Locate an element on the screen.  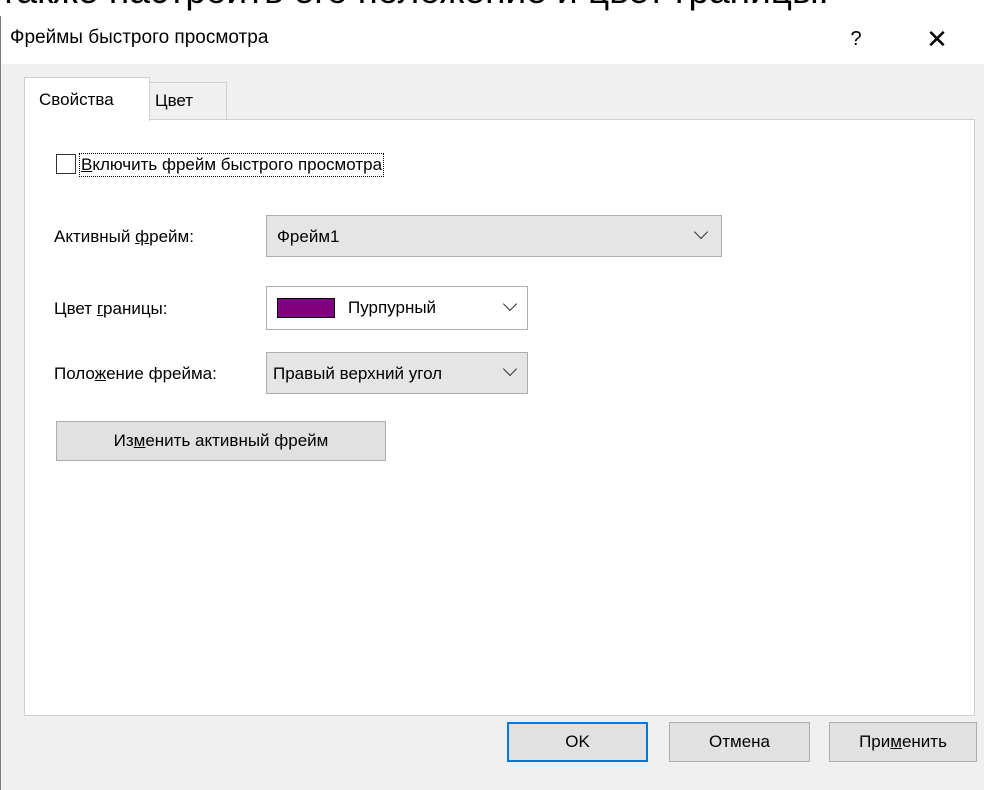
active-frame-value: Фрейм1 is located at coordinates (308, 236).